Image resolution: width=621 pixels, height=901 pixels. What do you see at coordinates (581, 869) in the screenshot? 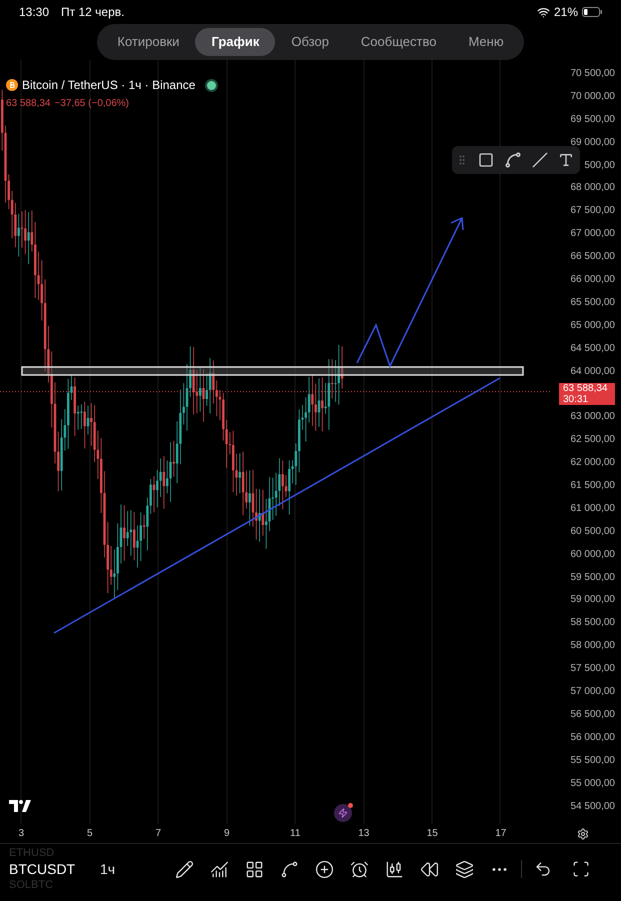
I see `fullscreen-icon` at bounding box center [581, 869].